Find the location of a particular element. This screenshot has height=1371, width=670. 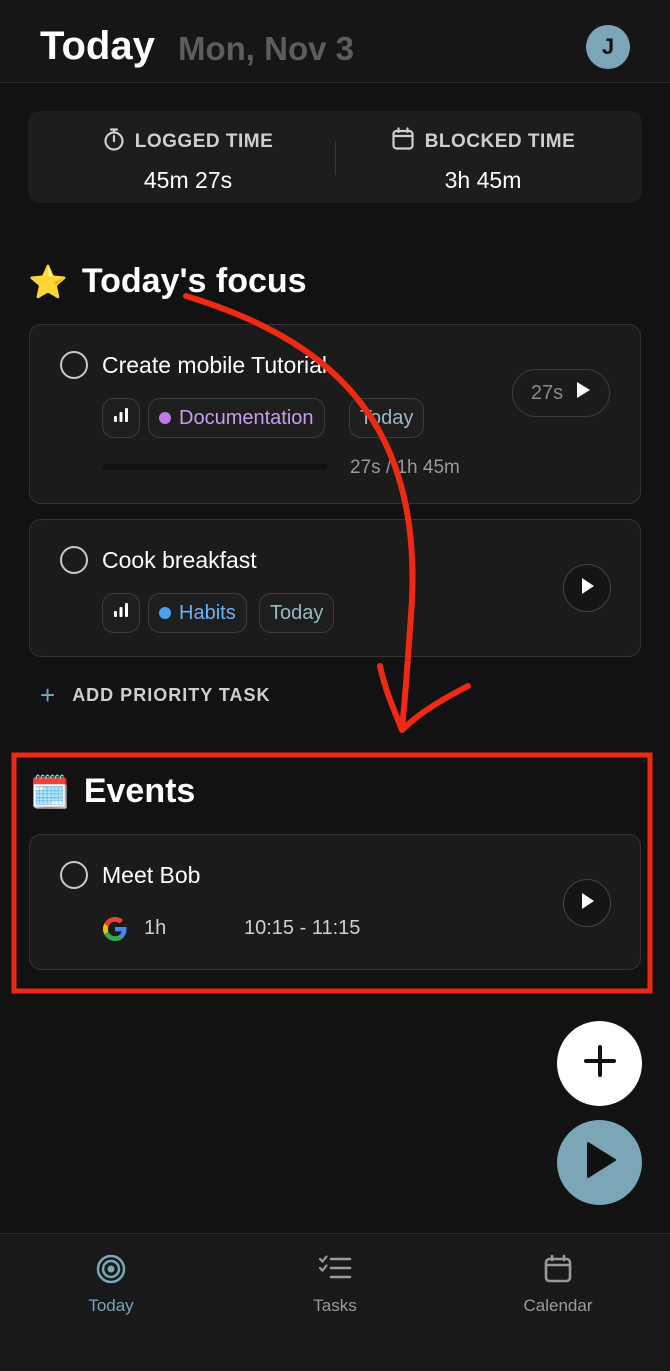

nav-tasks-label: Tasks is located at coordinates (335, 1305).